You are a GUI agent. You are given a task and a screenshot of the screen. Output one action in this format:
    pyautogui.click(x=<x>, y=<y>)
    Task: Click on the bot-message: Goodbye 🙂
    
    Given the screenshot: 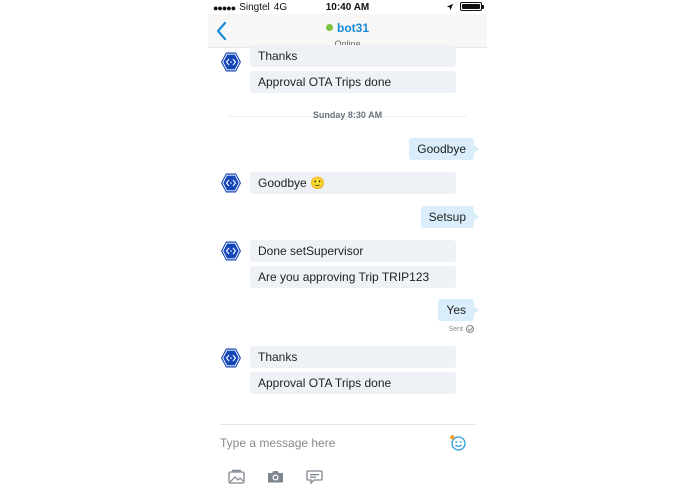 What is the action you would take?
    pyautogui.click(x=353, y=183)
    